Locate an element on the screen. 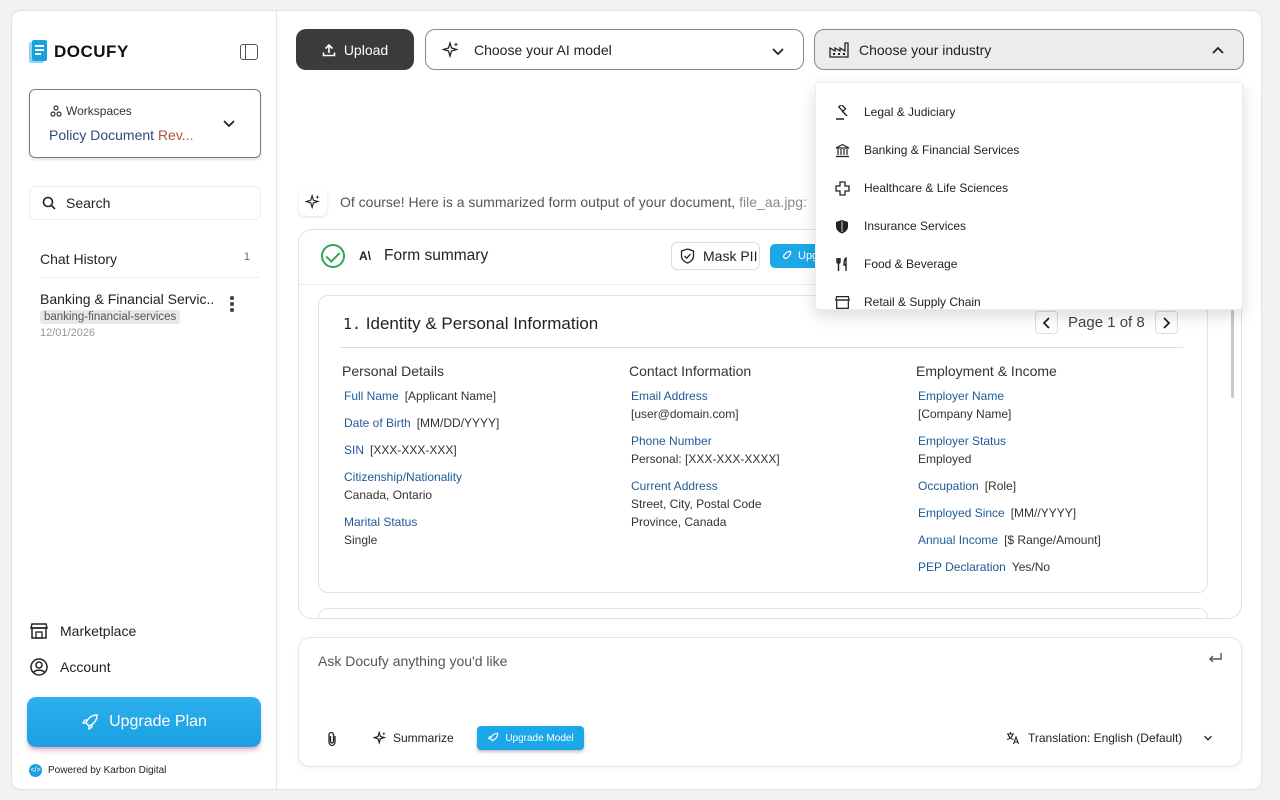 The image size is (1280, 800). file-name: file_aa.jpg: is located at coordinates (773, 202).